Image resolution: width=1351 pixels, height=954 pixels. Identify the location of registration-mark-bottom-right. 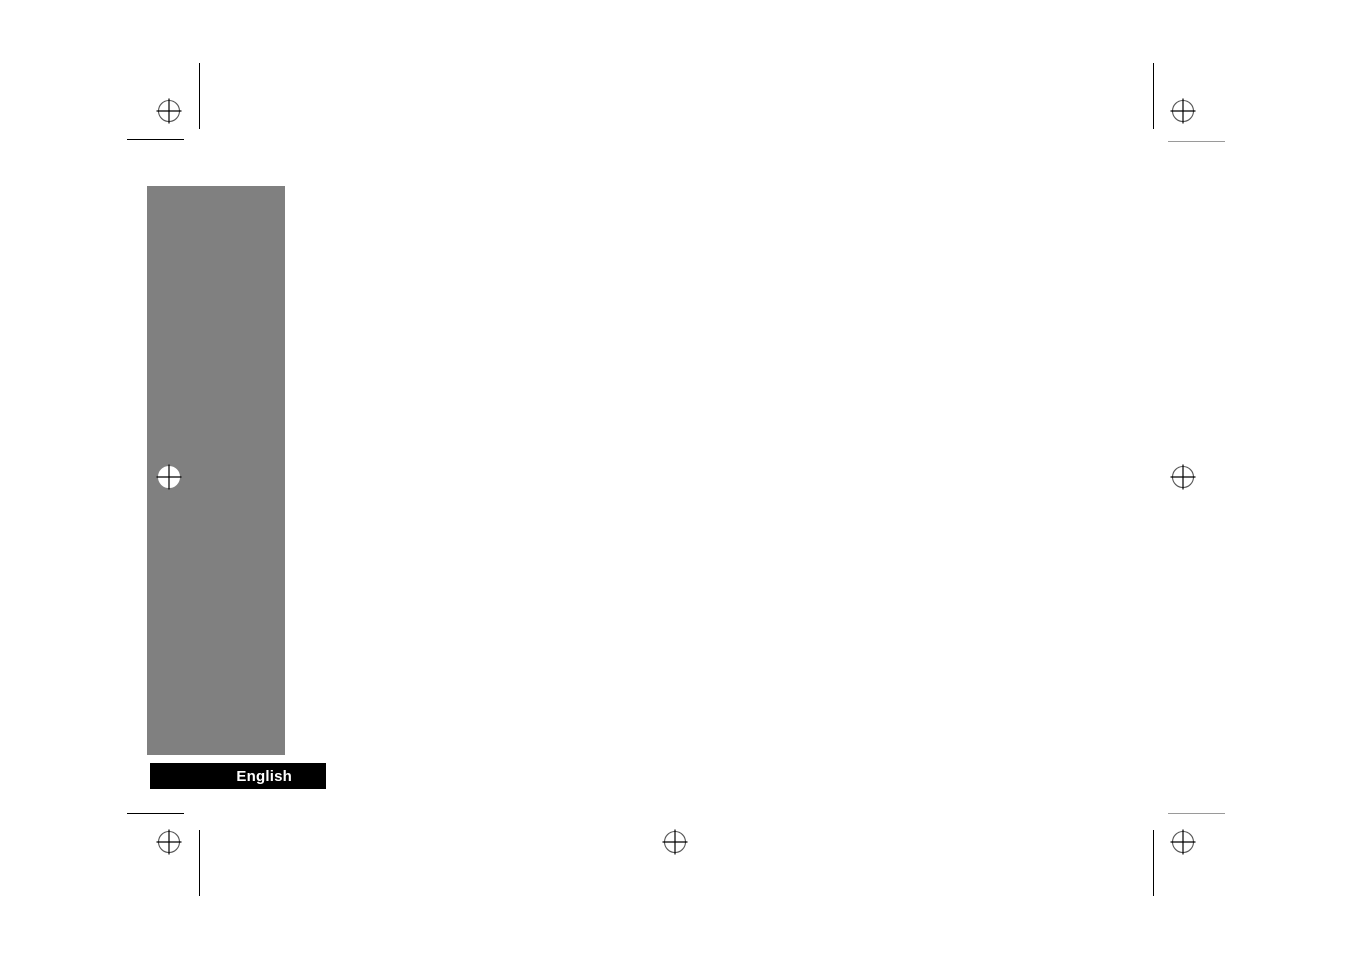
(1183, 842).